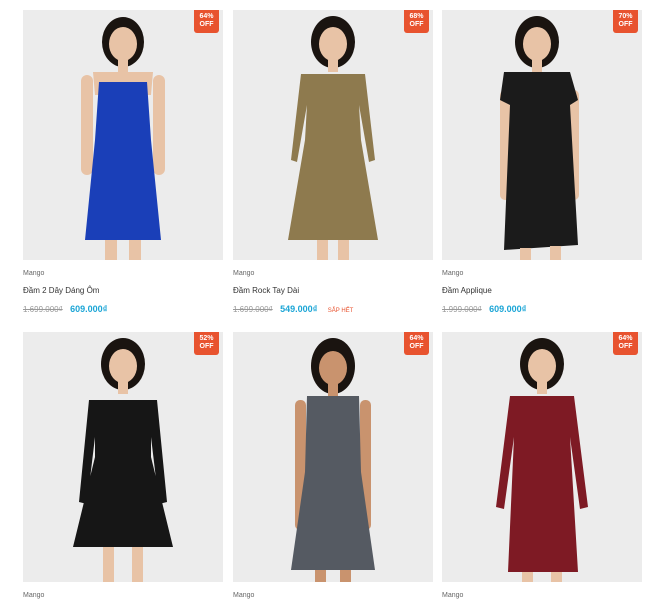 Image resolution: width=650 pixels, height=601 pixels. What do you see at coordinates (625, 16) in the screenshot?
I see `discount-percent: 70%` at bounding box center [625, 16].